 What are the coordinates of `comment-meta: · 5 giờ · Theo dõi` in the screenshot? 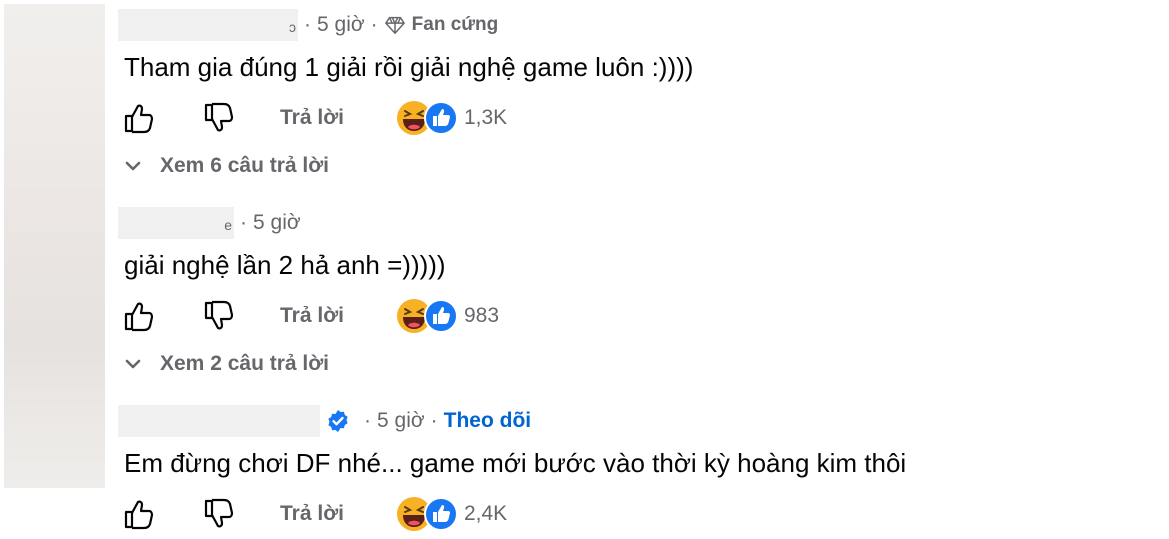 It's located at (324, 421).